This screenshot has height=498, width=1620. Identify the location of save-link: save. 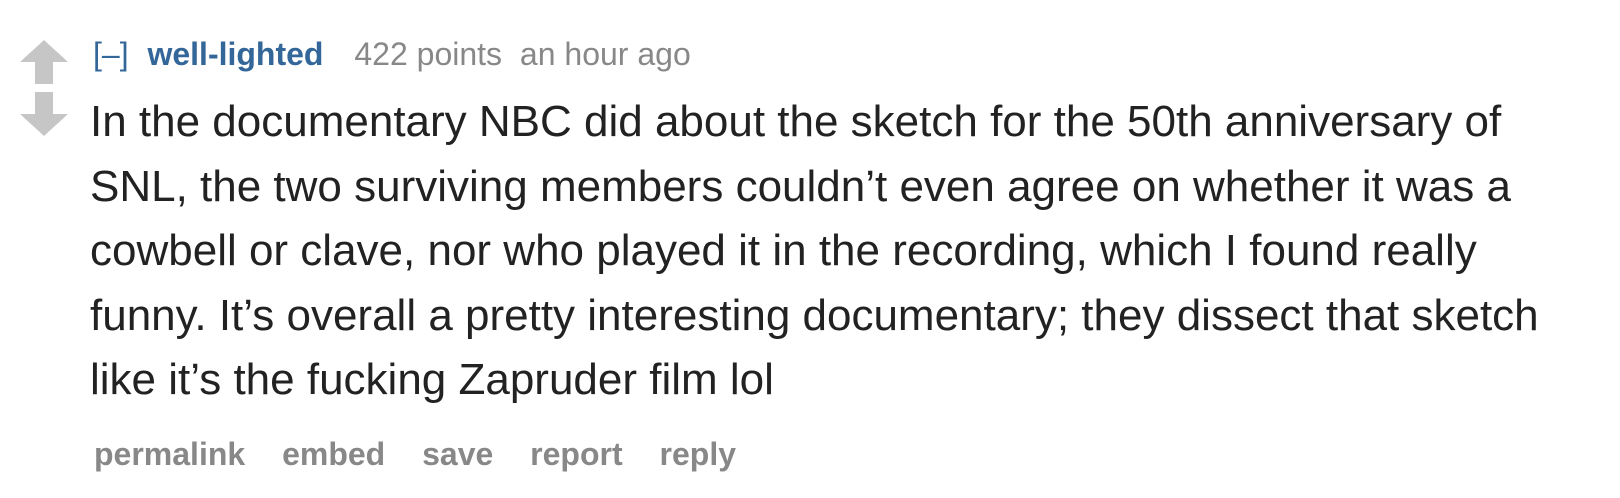
(457, 454).